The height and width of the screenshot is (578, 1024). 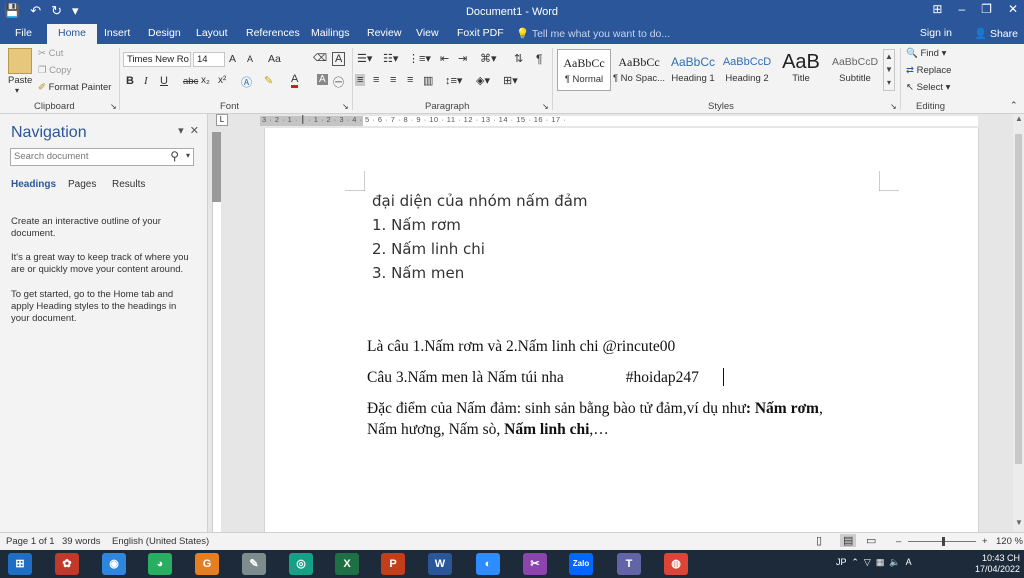 What do you see at coordinates (250, 59) in the screenshot?
I see `shrink-font-button: A` at bounding box center [250, 59].